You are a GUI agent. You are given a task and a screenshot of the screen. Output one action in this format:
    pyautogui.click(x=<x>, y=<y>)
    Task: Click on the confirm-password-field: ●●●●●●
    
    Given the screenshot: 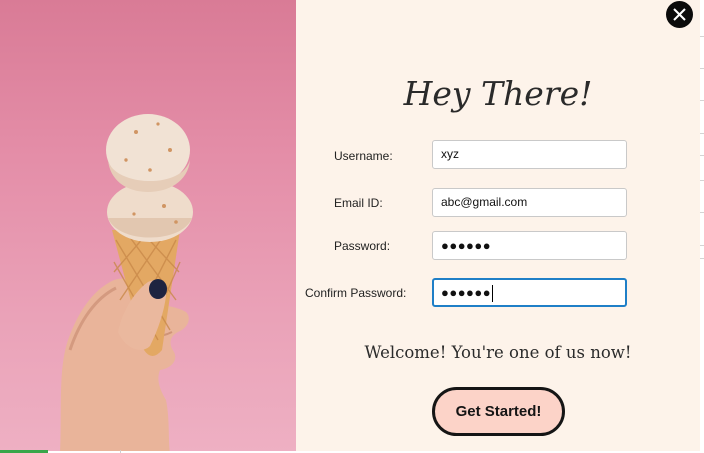 What is the action you would take?
    pyautogui.click(x=529, y=292)
    